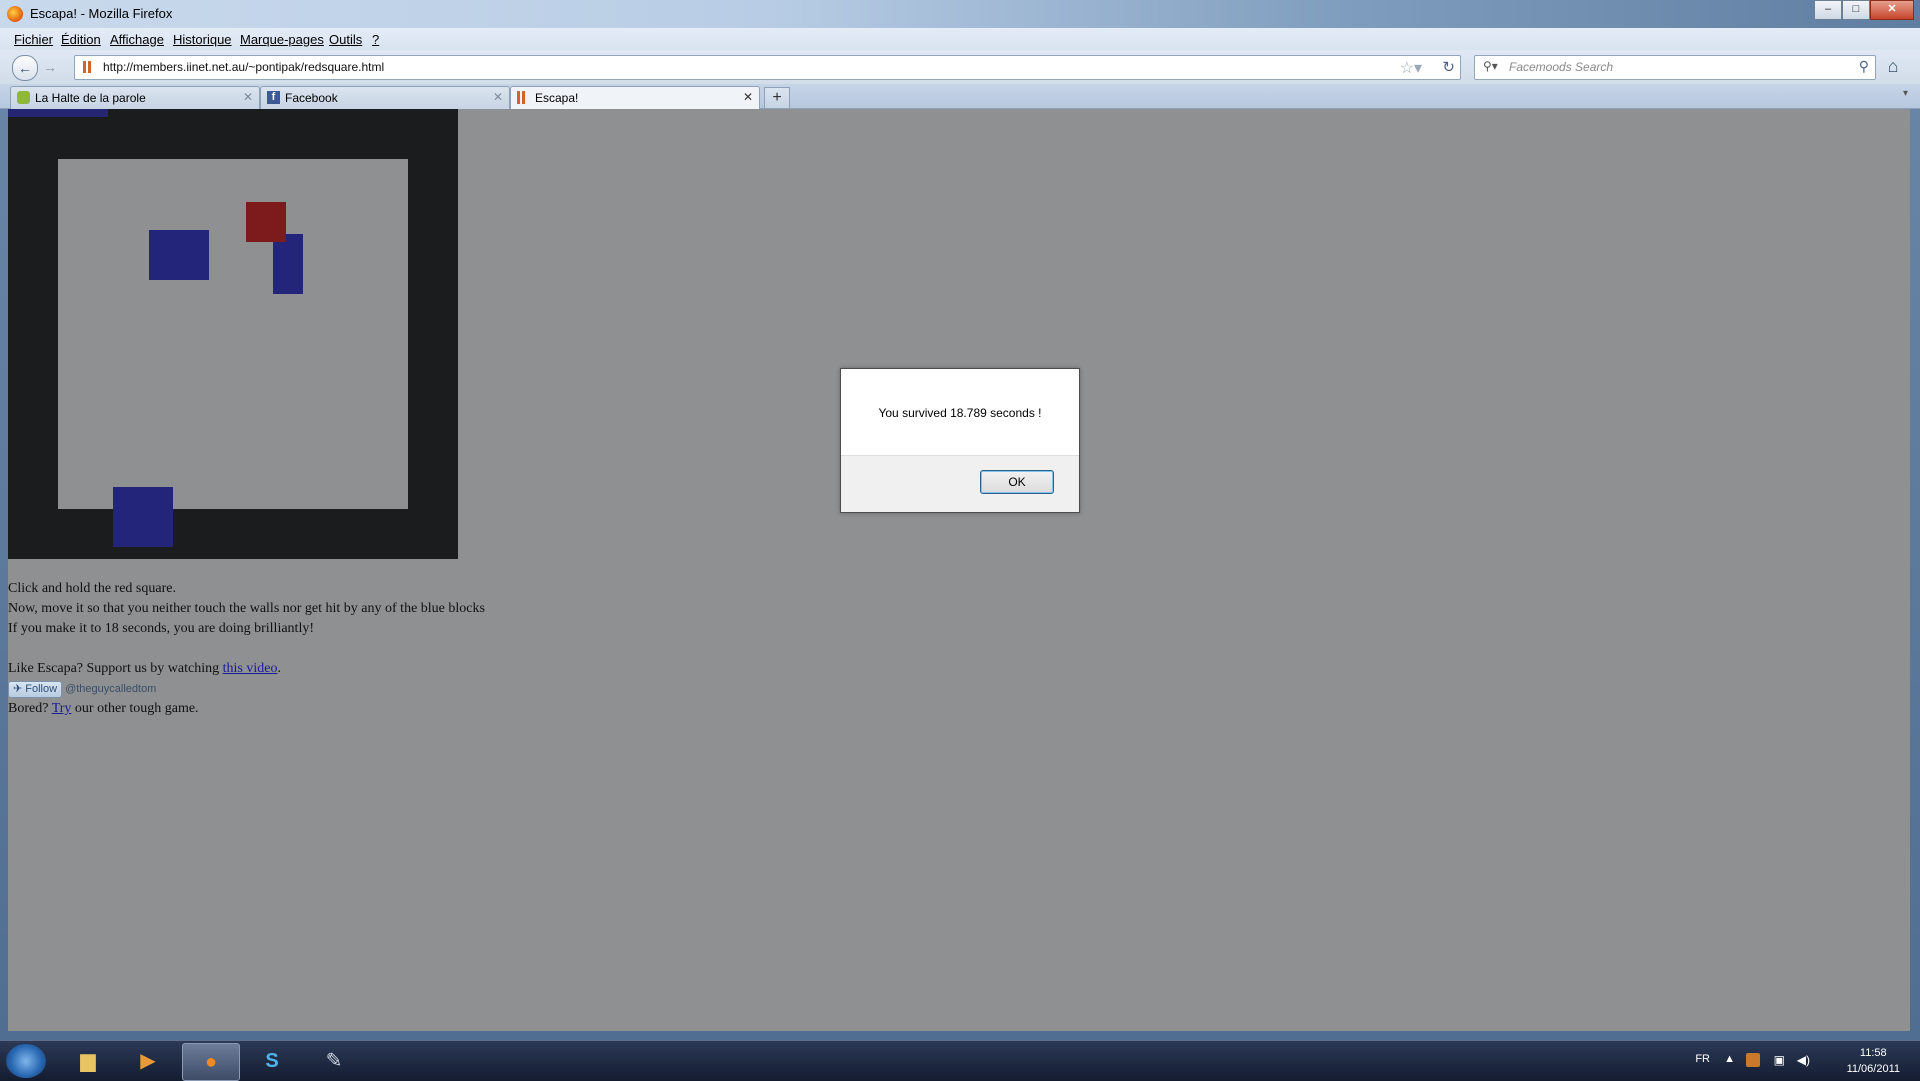  I want to click on follow-label: Follow, so click(41, 688).